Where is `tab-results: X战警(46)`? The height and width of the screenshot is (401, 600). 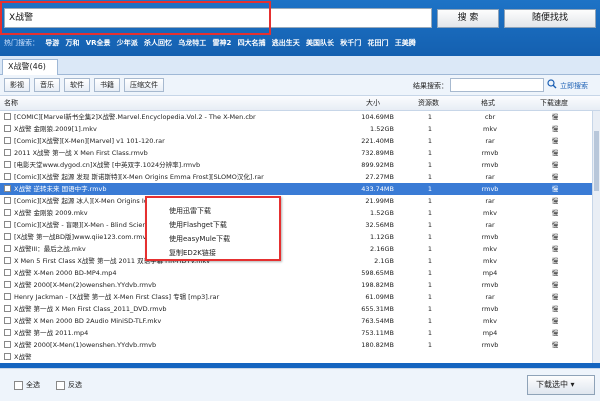 tab-results: X战警(46) is located at coordinates (30, 67).